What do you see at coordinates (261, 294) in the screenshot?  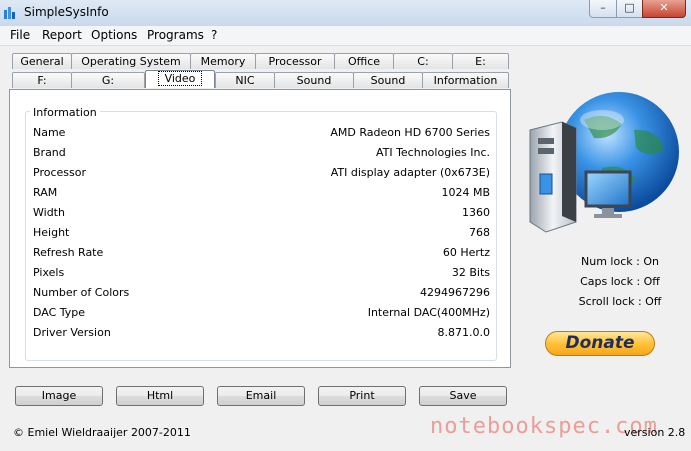 I see `info-row-number-of-colors: Number of Colors 4294967296` at bounding box center [261, 294].